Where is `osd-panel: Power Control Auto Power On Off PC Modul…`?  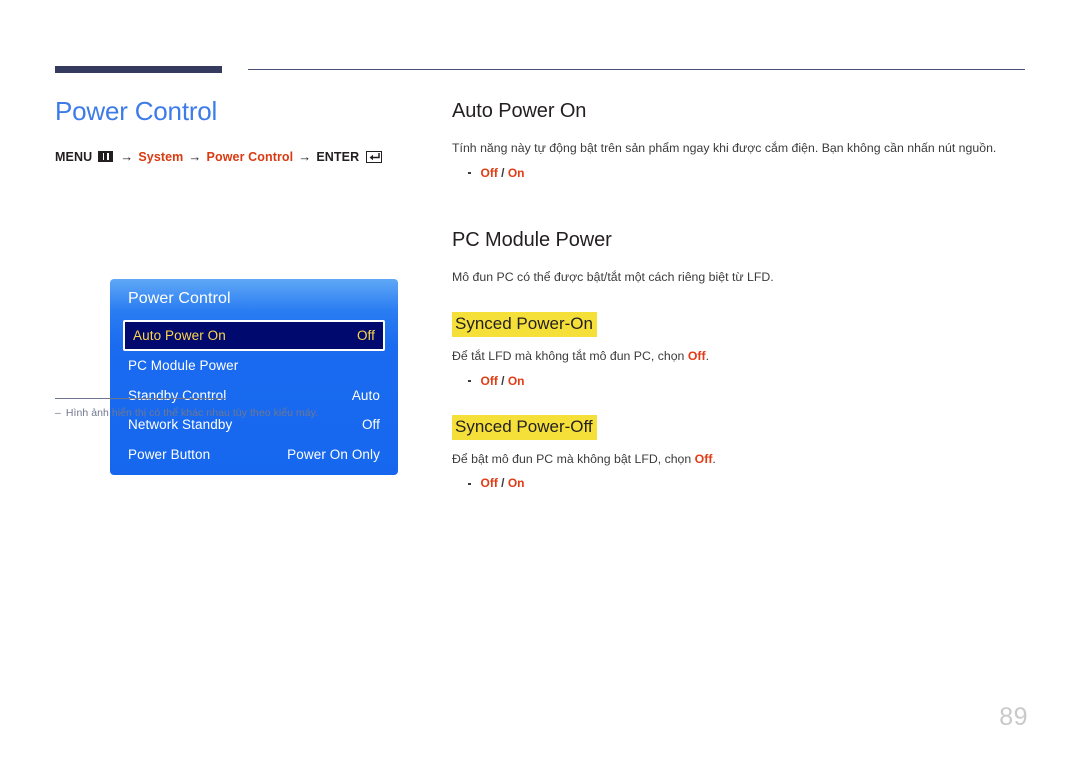
osd-panel: Power Control Auto Power On Off PC Modul… is located at coordinates (254, 377).